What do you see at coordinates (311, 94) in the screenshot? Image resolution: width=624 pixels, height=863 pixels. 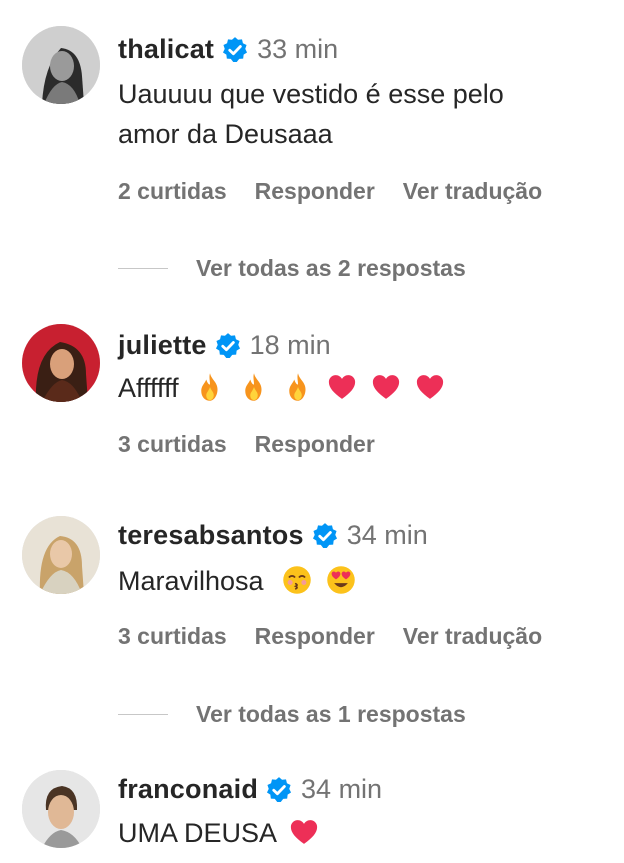 I see `comment-text-line: Uauuuu que vestido é esse pelo` at bounding box center [311, 94].